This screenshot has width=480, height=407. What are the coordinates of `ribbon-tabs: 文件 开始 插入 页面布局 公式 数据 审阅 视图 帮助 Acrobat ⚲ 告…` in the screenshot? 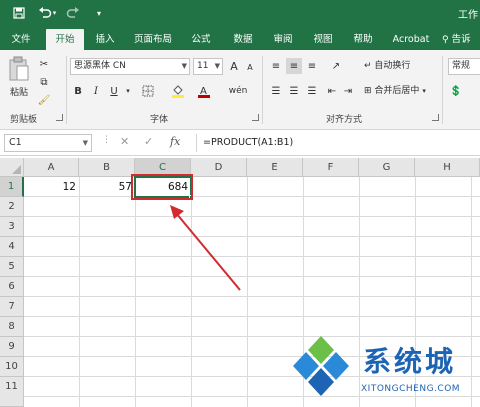 It's located at (240, 38).